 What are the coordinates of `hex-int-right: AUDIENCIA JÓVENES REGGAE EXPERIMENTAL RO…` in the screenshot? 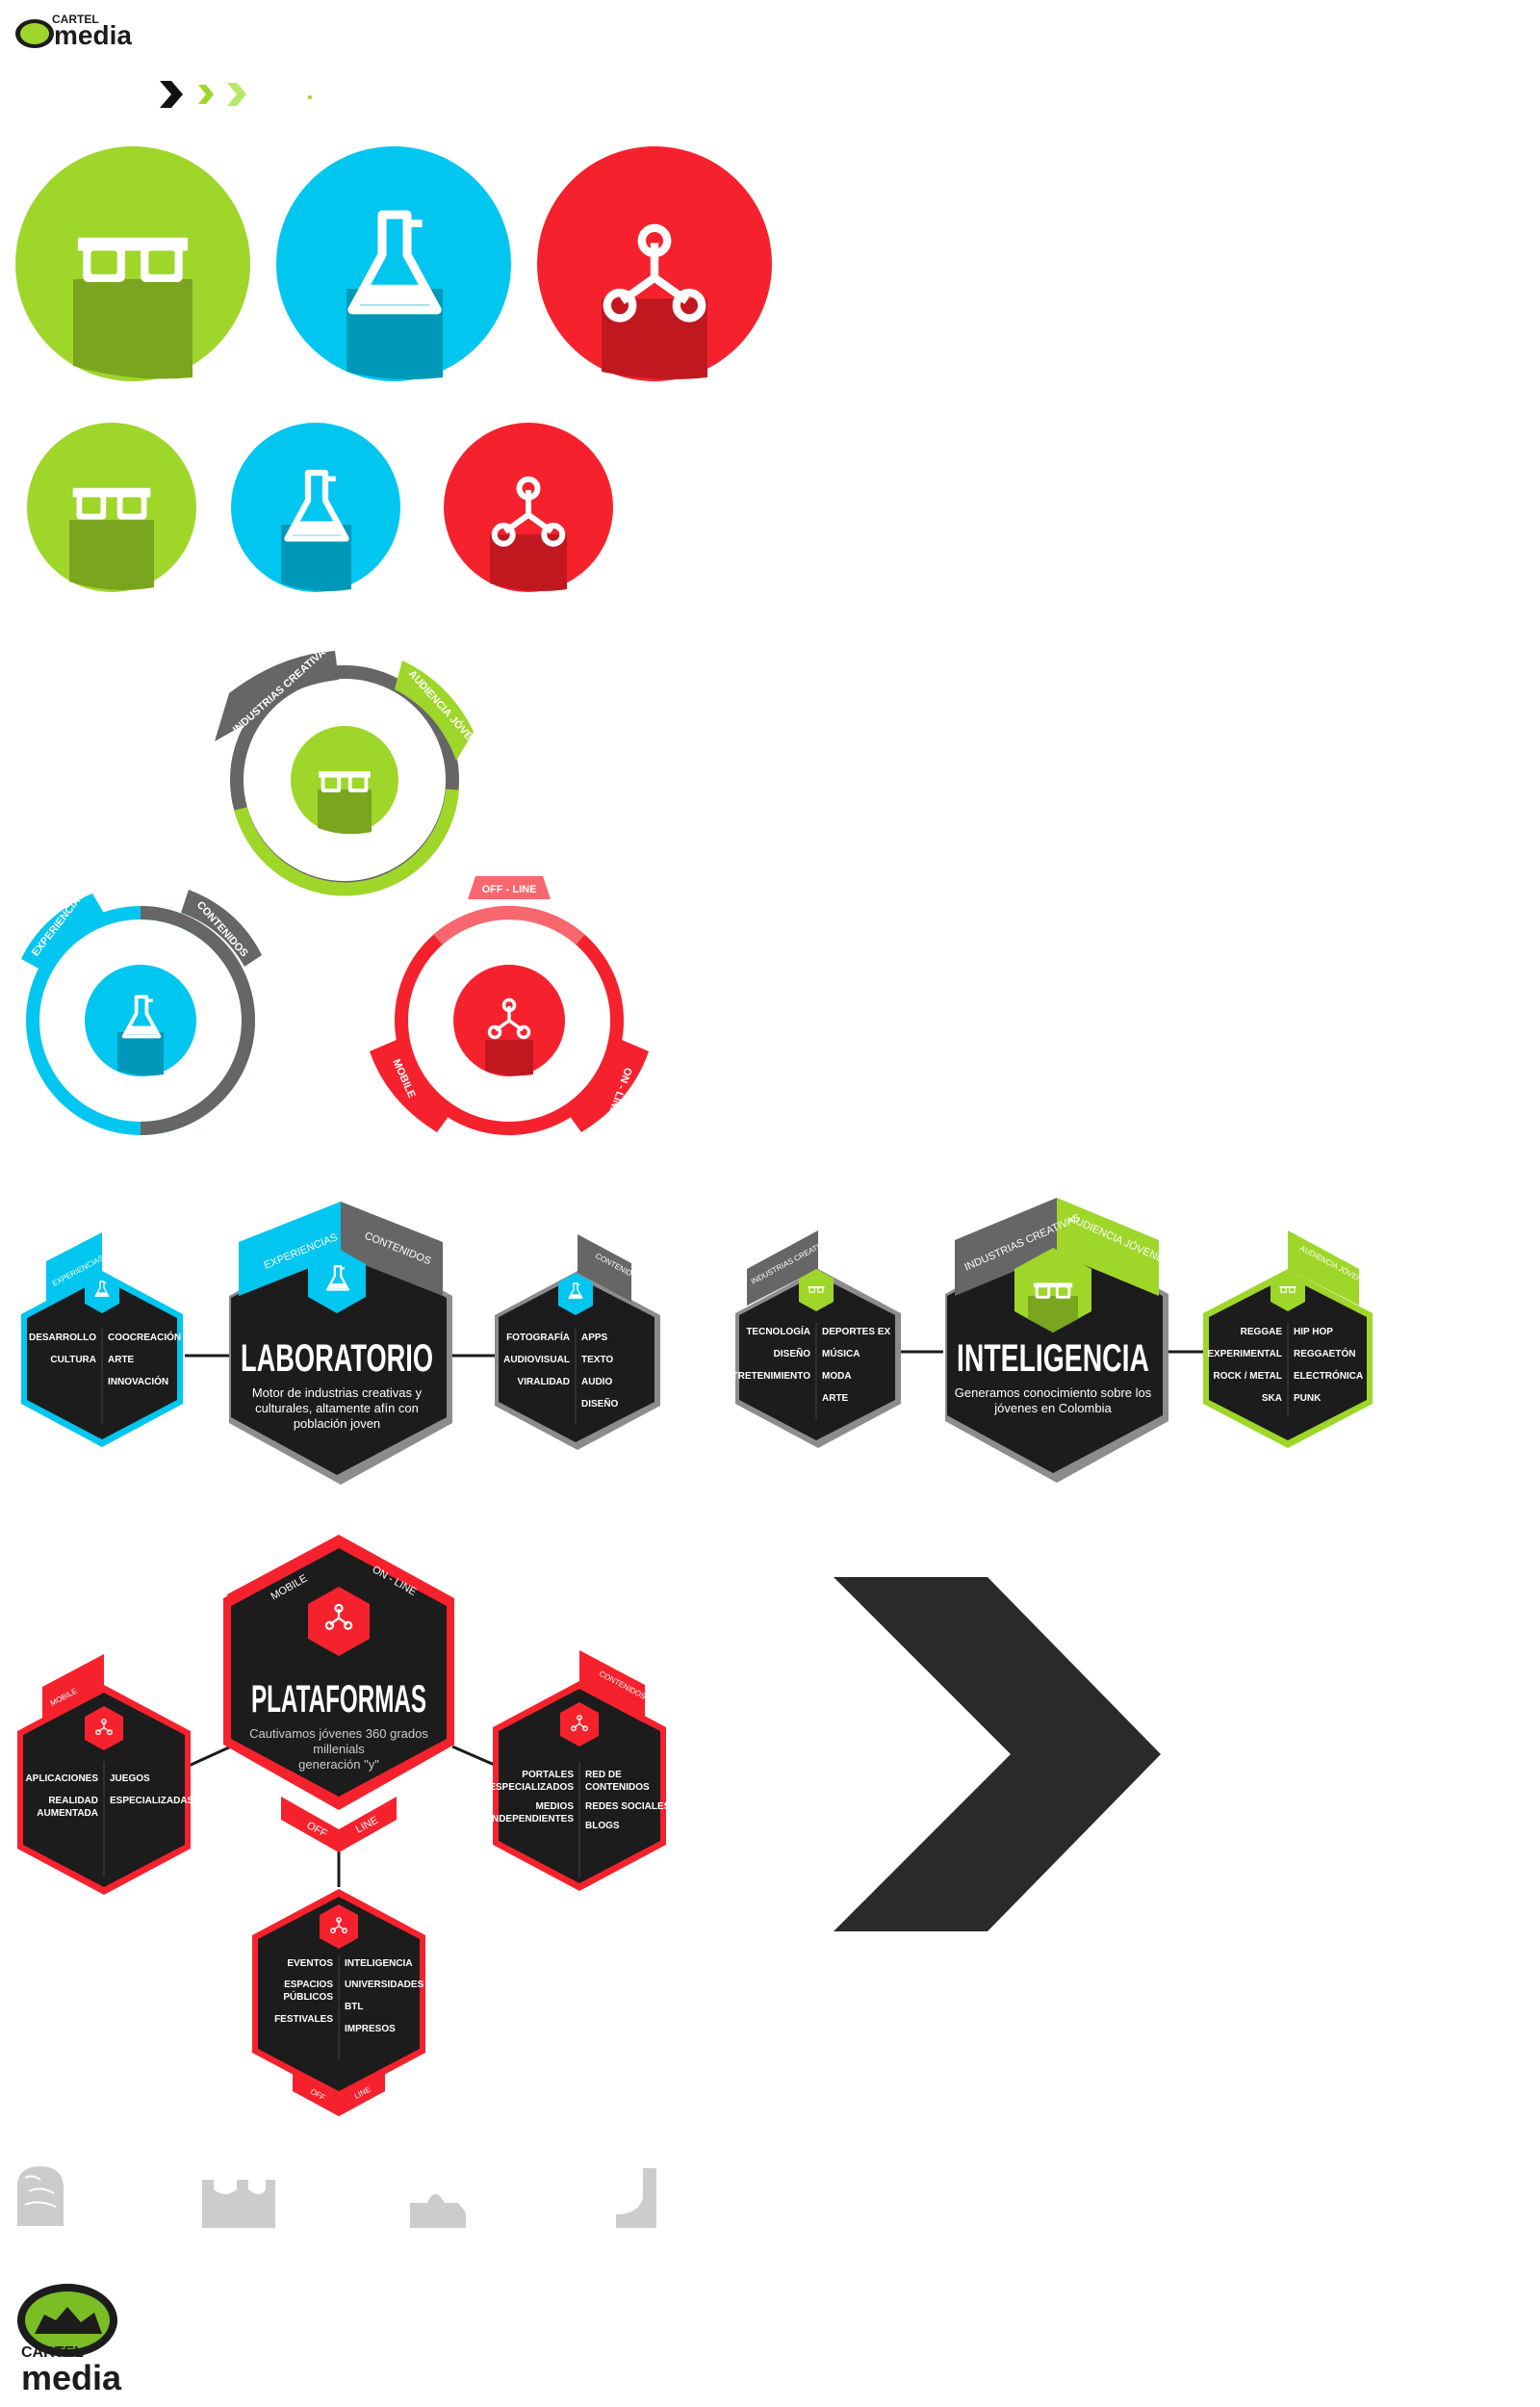 It's located at (1288, 1339).